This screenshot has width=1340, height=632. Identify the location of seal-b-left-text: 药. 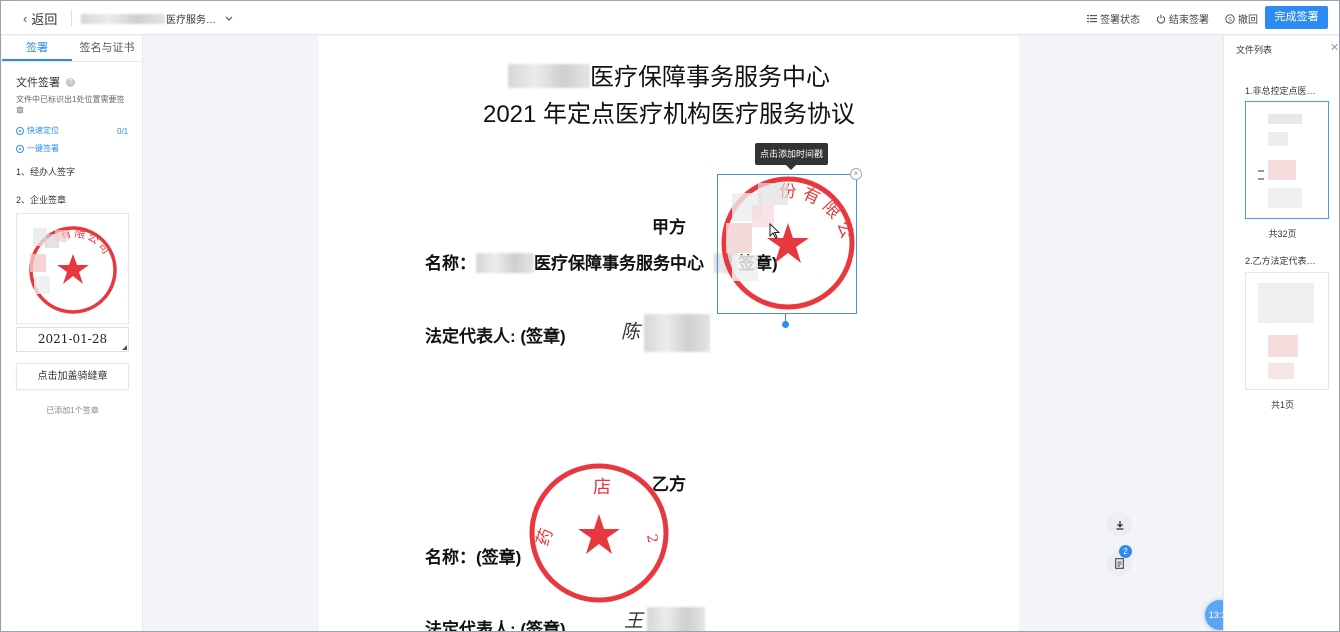
(545, 537).